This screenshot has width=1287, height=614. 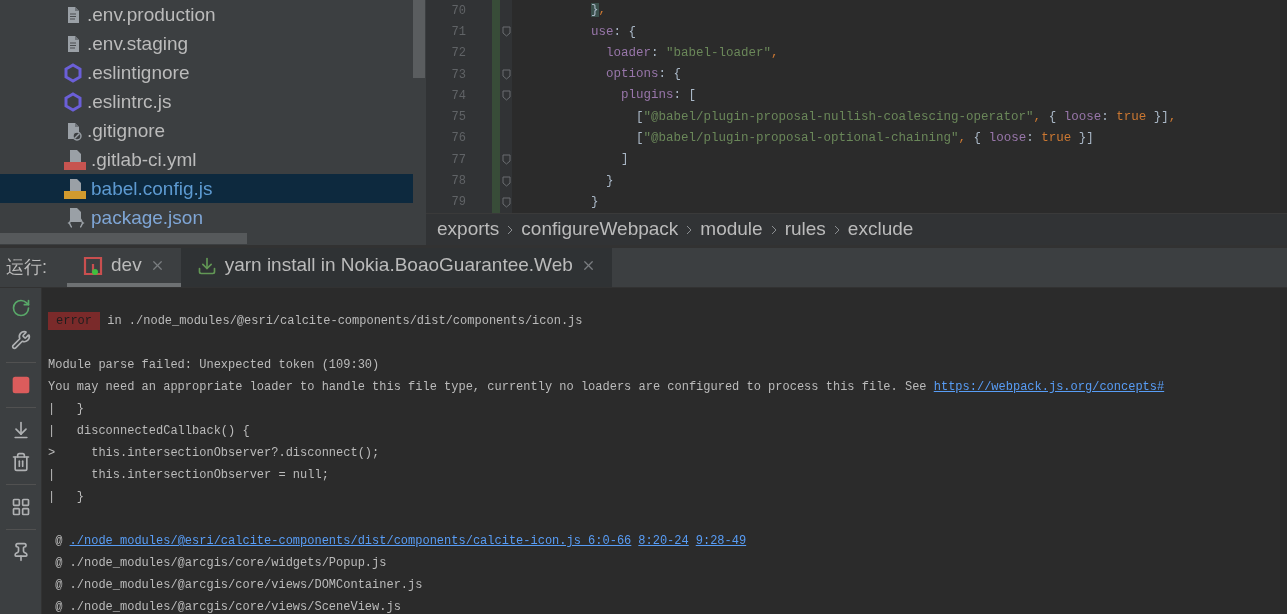 What do you see at coordinates (138, 72) in the screenshot?
I see `file-name: .eslintignore` at bounding box center [138, 72].